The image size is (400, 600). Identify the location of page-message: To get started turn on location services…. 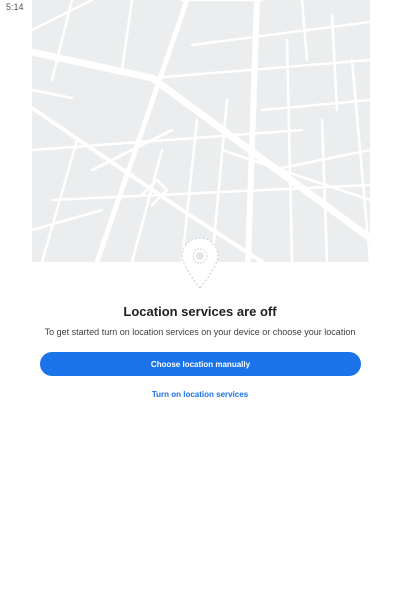
(200, 332).